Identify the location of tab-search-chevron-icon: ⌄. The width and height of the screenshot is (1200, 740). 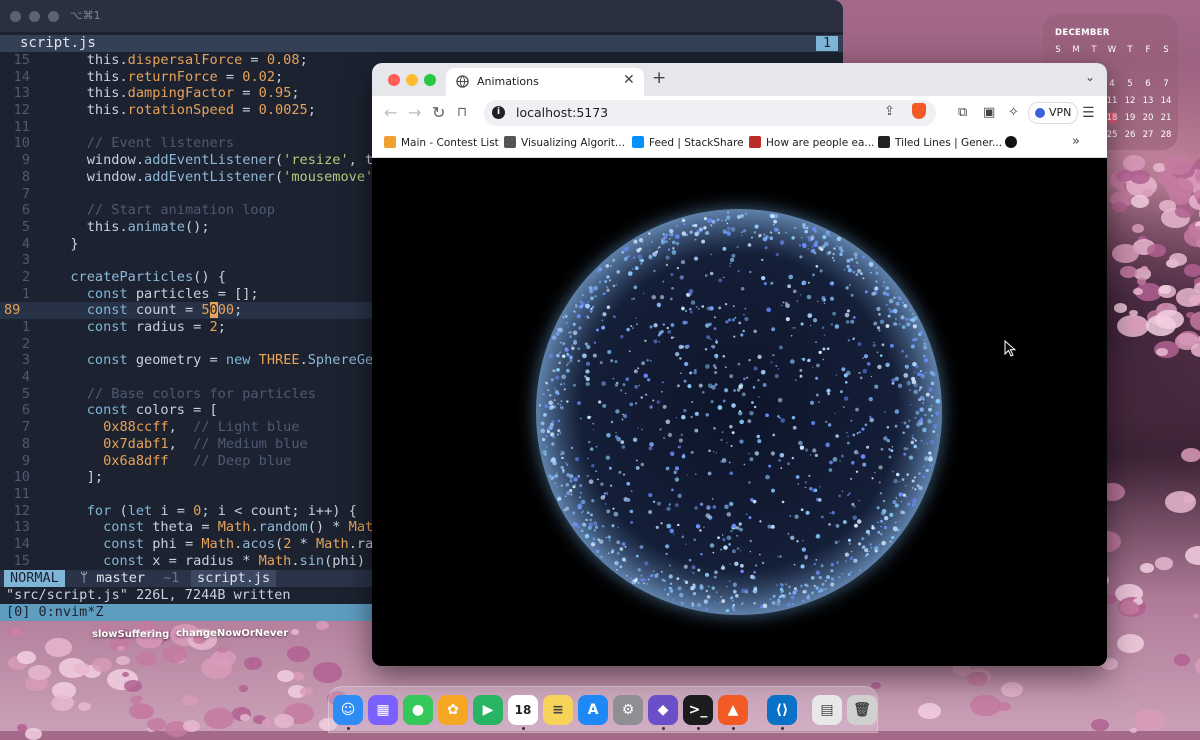
(1090, 77).